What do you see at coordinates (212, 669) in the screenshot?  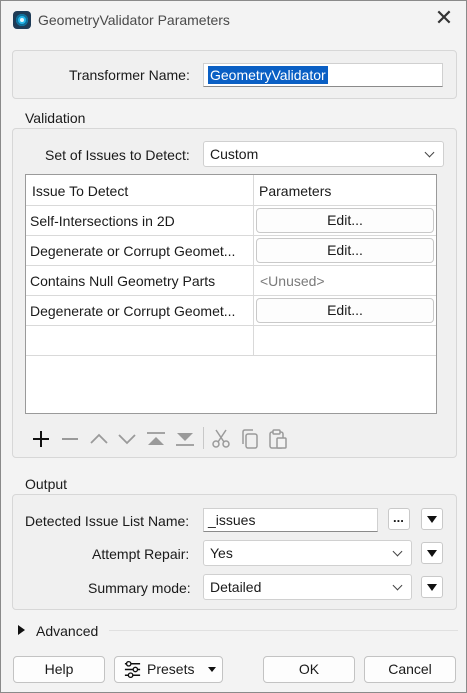 I see `presets-dropdown-icon` at bounding box center [212, 669].